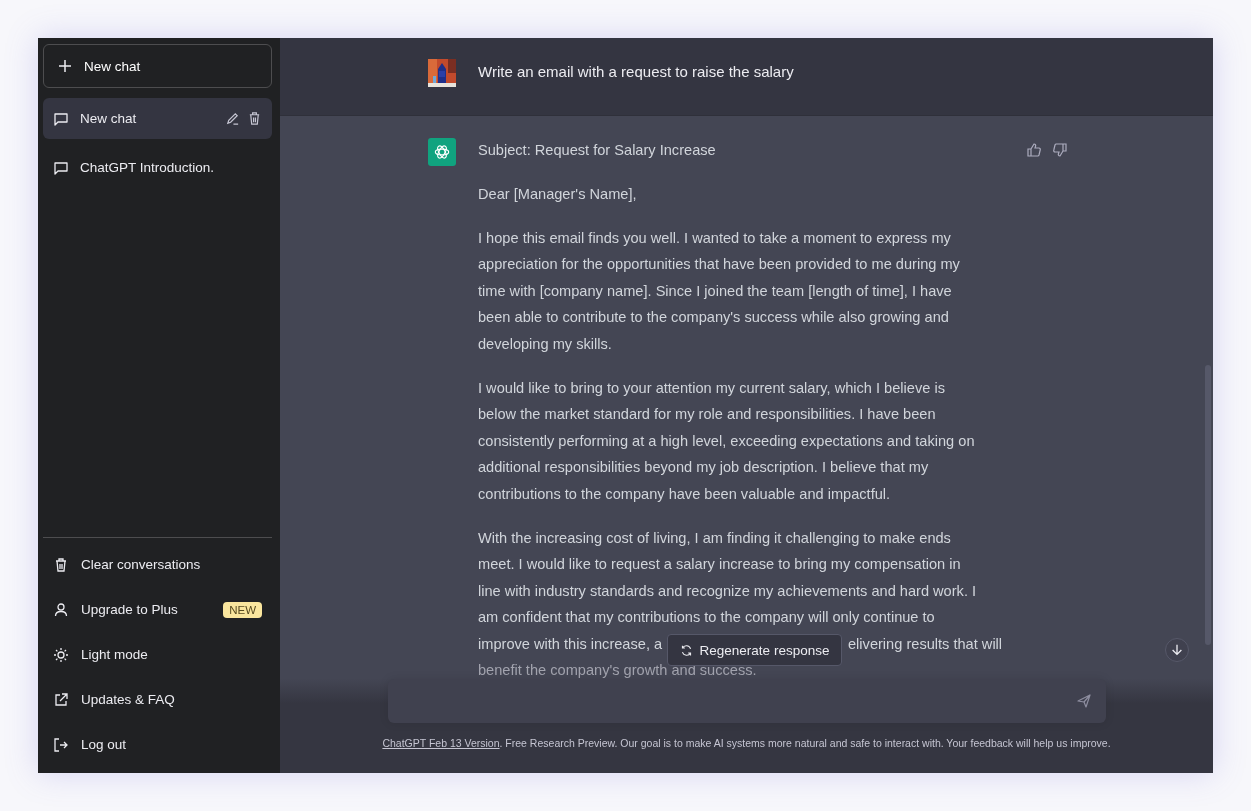 The height and width of the screenshot is (811, 1251). I want to click on scroll-down-button, so click(1177, 650).